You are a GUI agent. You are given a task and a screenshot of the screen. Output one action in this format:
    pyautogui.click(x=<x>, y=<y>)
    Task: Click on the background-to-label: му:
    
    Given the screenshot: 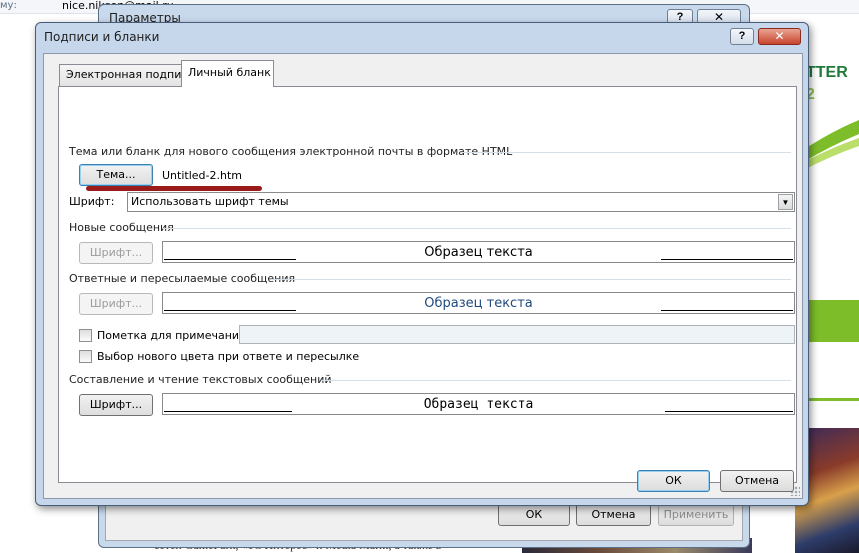 What is the action you would take?
    pyautogui.click(x=8, y=5)
    